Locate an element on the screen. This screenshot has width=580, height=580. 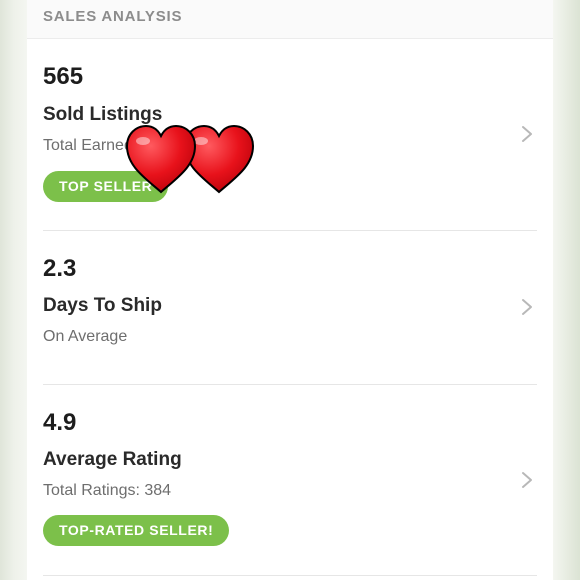
top-rated-seller-badge: TOP-RATED SELLER! is located at coordinates (136, 530).